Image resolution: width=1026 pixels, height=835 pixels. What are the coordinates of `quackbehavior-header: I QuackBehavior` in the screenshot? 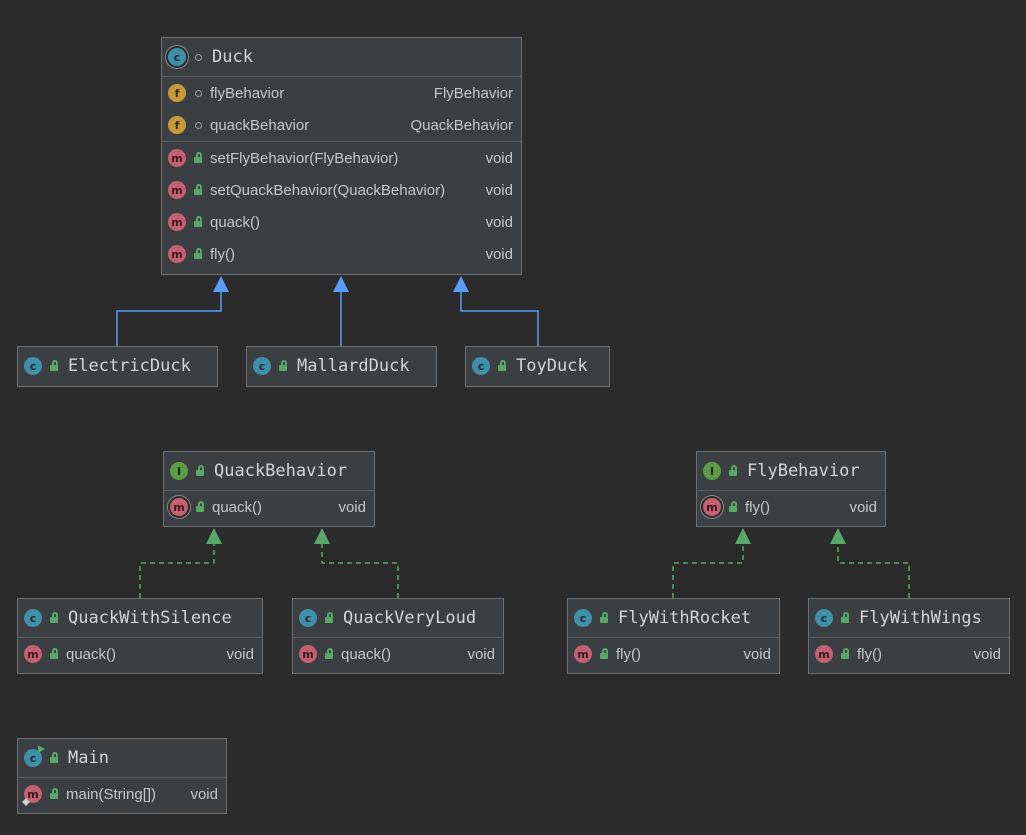 It's located at (269, 471).